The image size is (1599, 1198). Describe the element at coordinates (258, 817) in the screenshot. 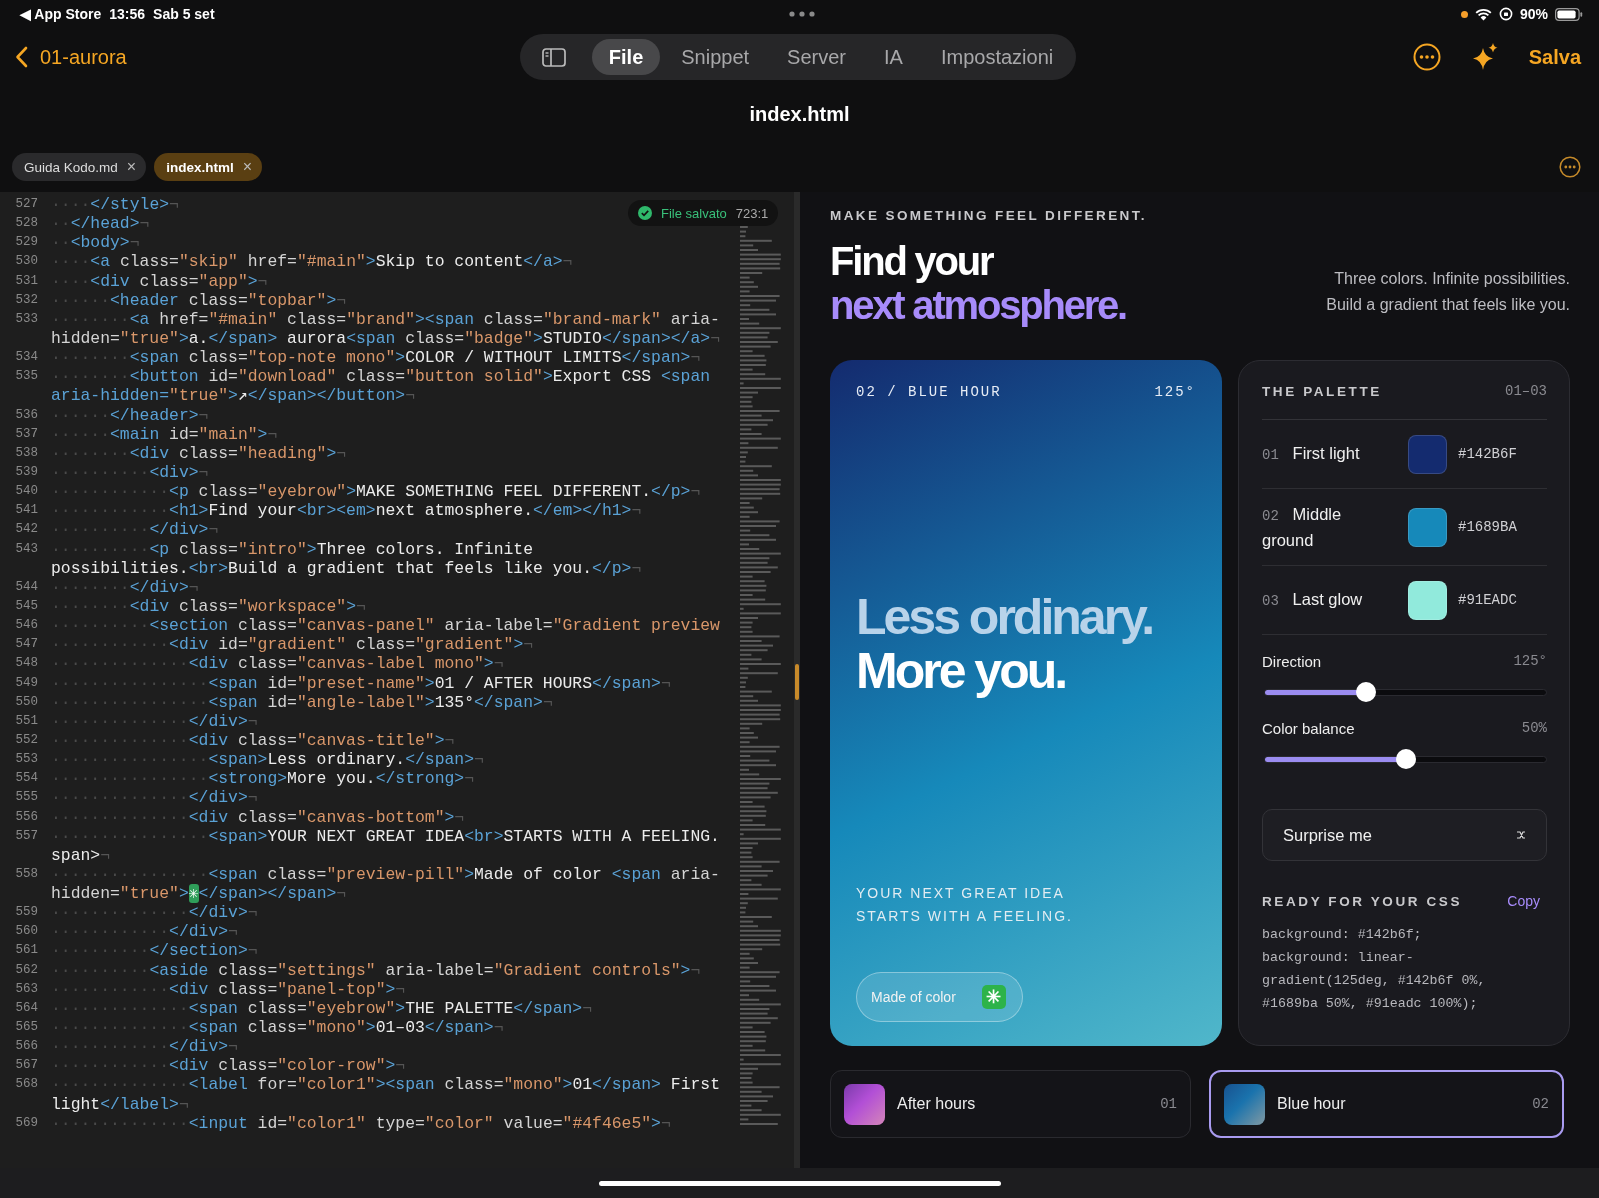

I see `code-line: ··············<div class="canvas-bottom">¬` at that location.